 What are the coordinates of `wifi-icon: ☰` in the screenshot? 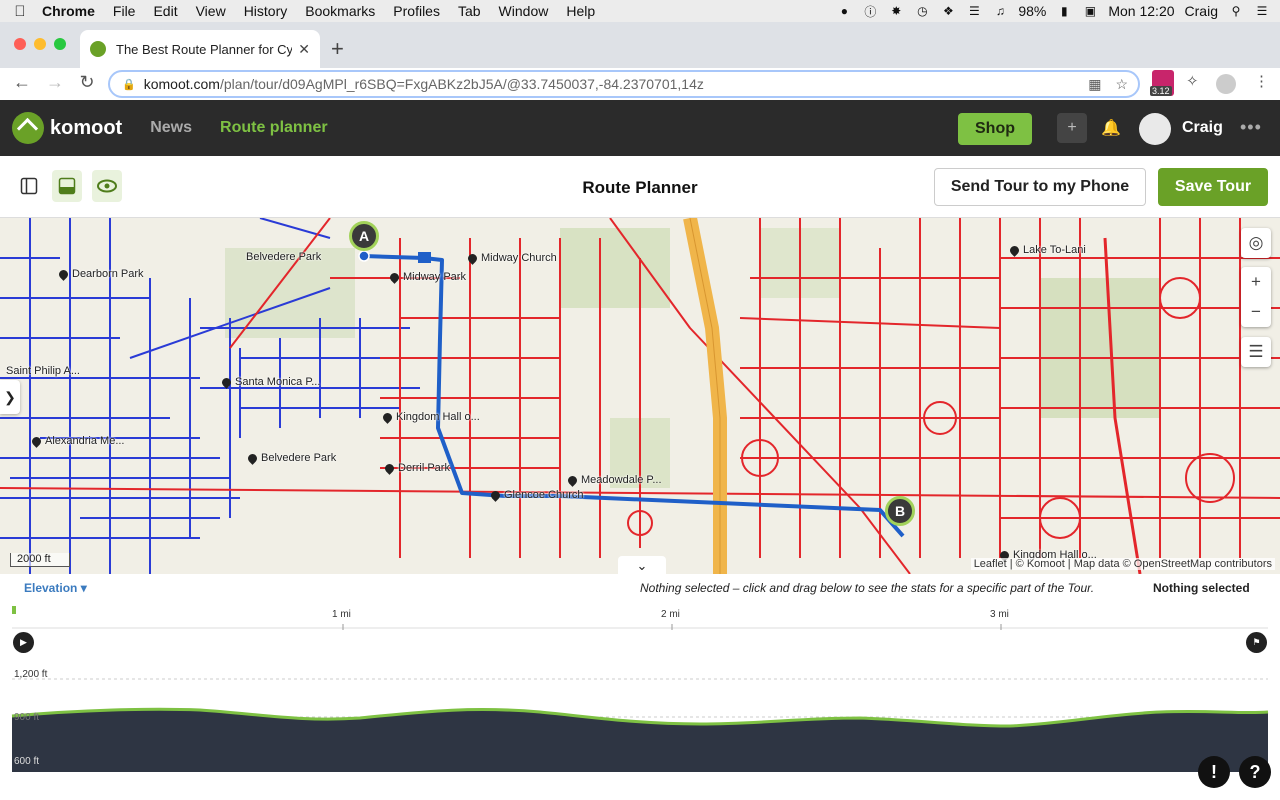 It's located at (974, 11).